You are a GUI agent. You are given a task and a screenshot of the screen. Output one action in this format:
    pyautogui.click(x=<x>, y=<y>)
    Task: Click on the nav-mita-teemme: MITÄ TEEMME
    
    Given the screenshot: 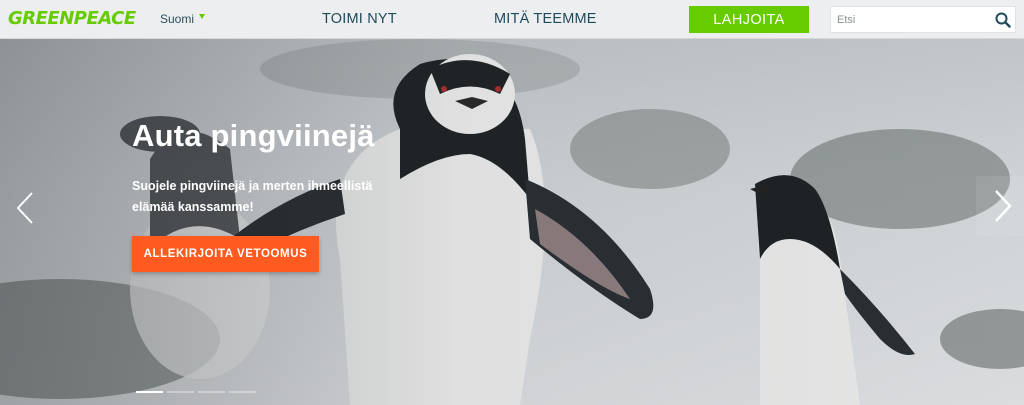 What is the action you would take?
    pyautogui.click(x=545, y=19)
    